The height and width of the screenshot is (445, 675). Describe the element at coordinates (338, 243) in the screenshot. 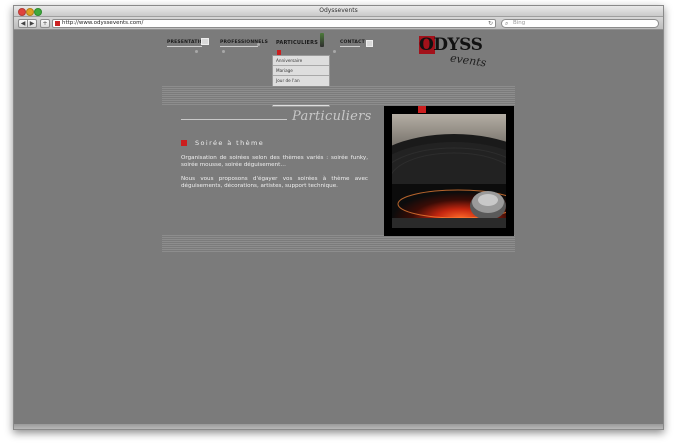

I see `decorative-stripes-bottom` at that location.